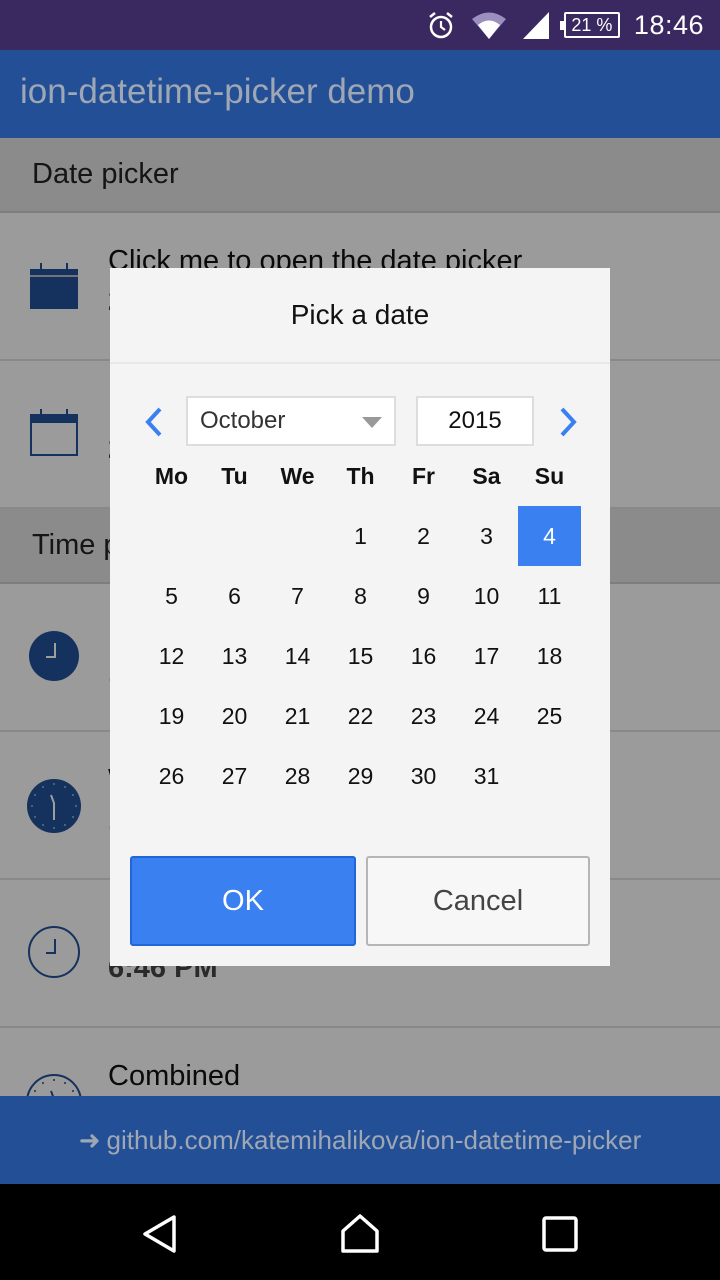  What do you see at coordinates (486, 716) in the screenshot?
I see `day-cell: 24` at bounding box center [486, 716].